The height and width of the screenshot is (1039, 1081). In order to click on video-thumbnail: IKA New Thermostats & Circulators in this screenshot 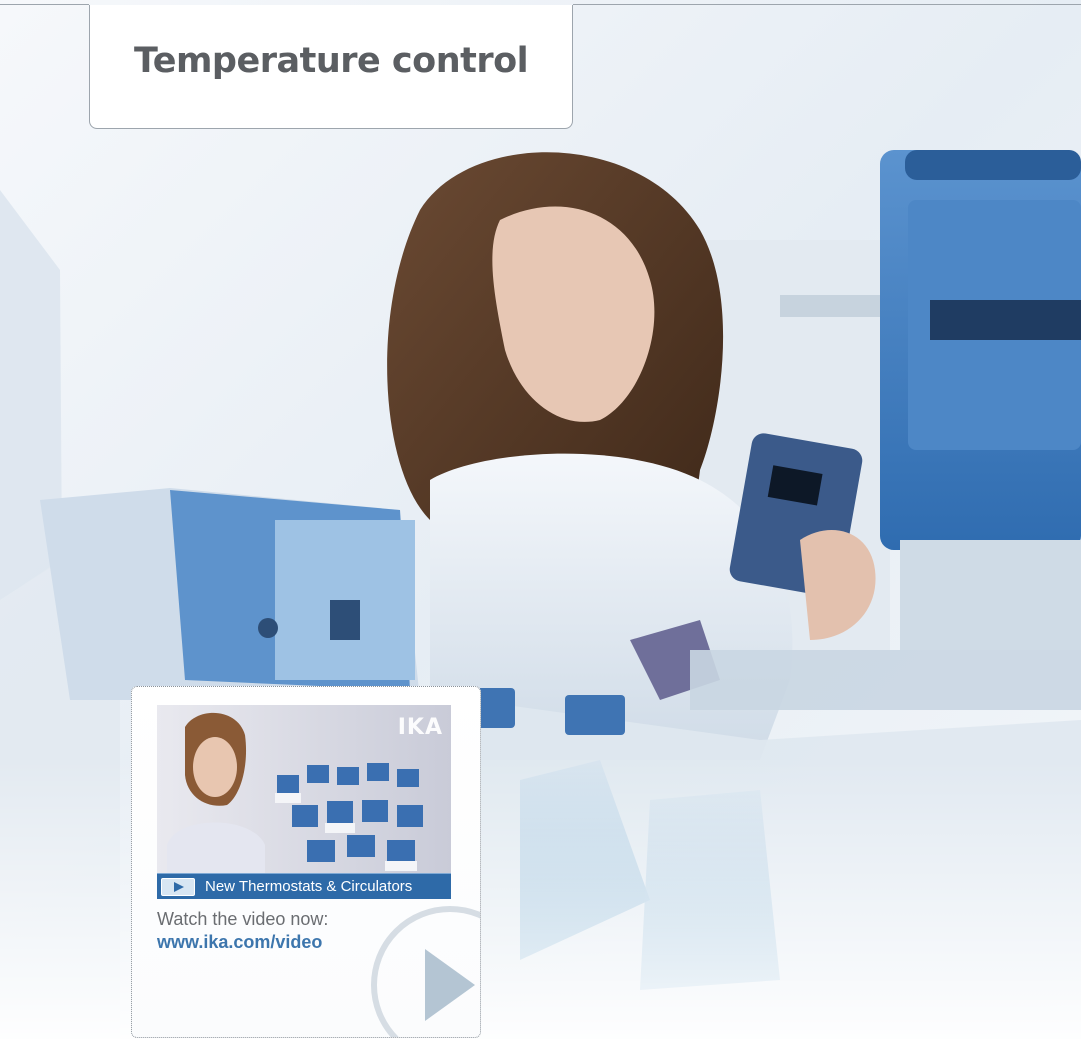, I will do `click(304, 802)`.